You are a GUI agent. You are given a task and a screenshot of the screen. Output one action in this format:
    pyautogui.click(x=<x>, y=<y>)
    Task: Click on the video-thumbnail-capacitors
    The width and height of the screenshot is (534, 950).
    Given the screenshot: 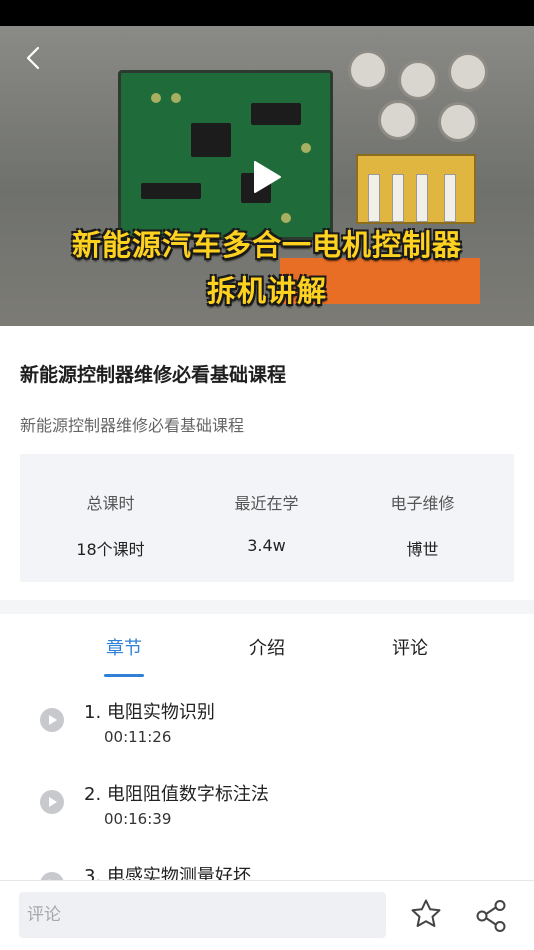 What is the action you would take?
    pyautogui.click(x=428, y=100)
    